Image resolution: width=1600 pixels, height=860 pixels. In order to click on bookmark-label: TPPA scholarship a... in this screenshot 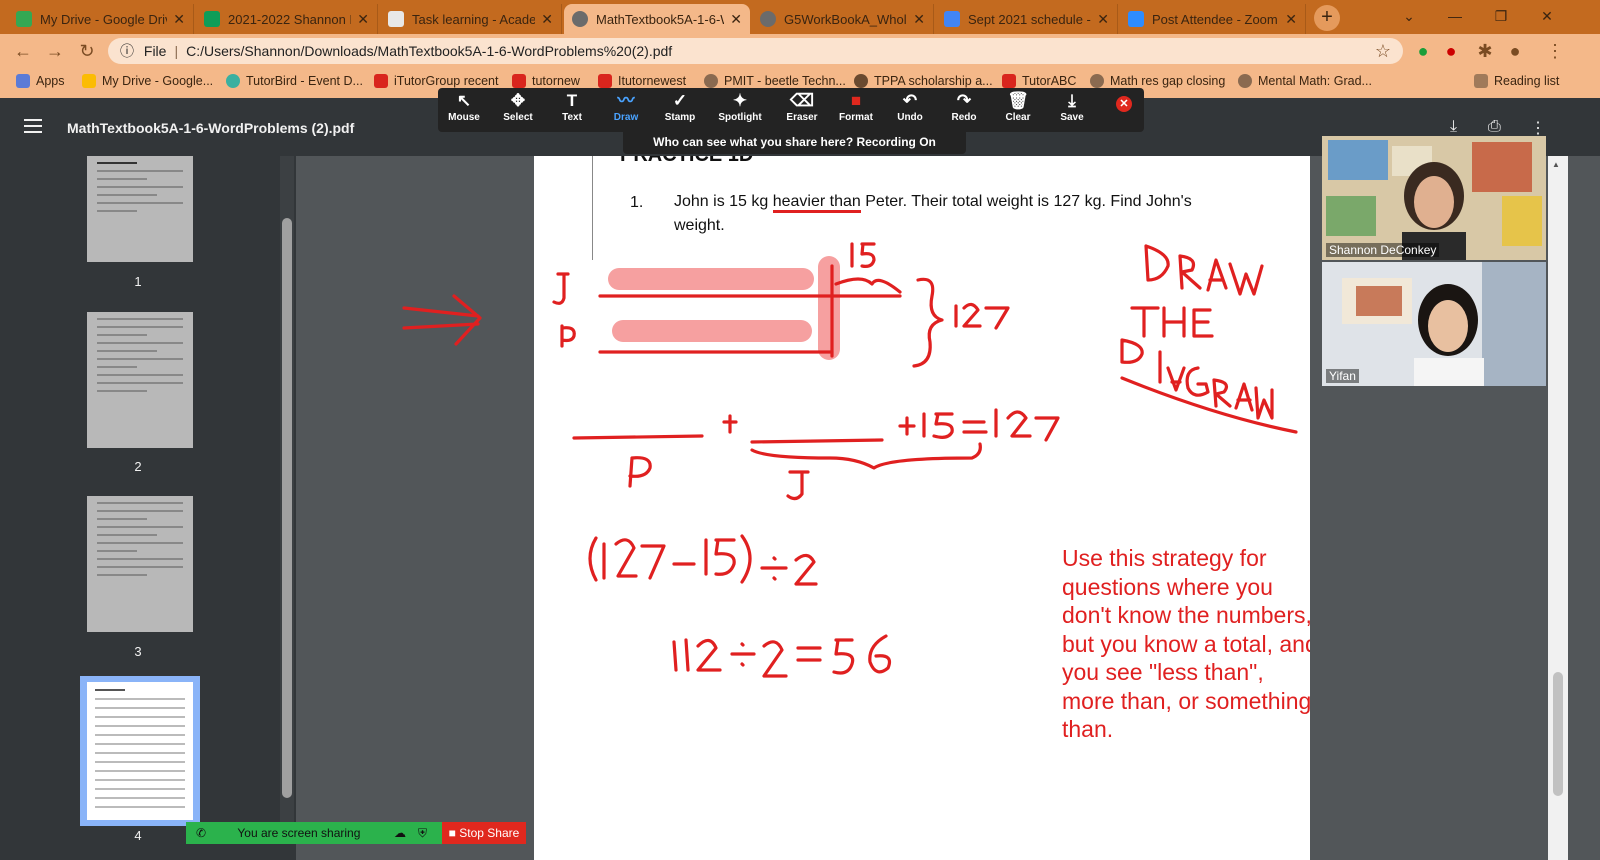, I will do `click(933, 81)`.